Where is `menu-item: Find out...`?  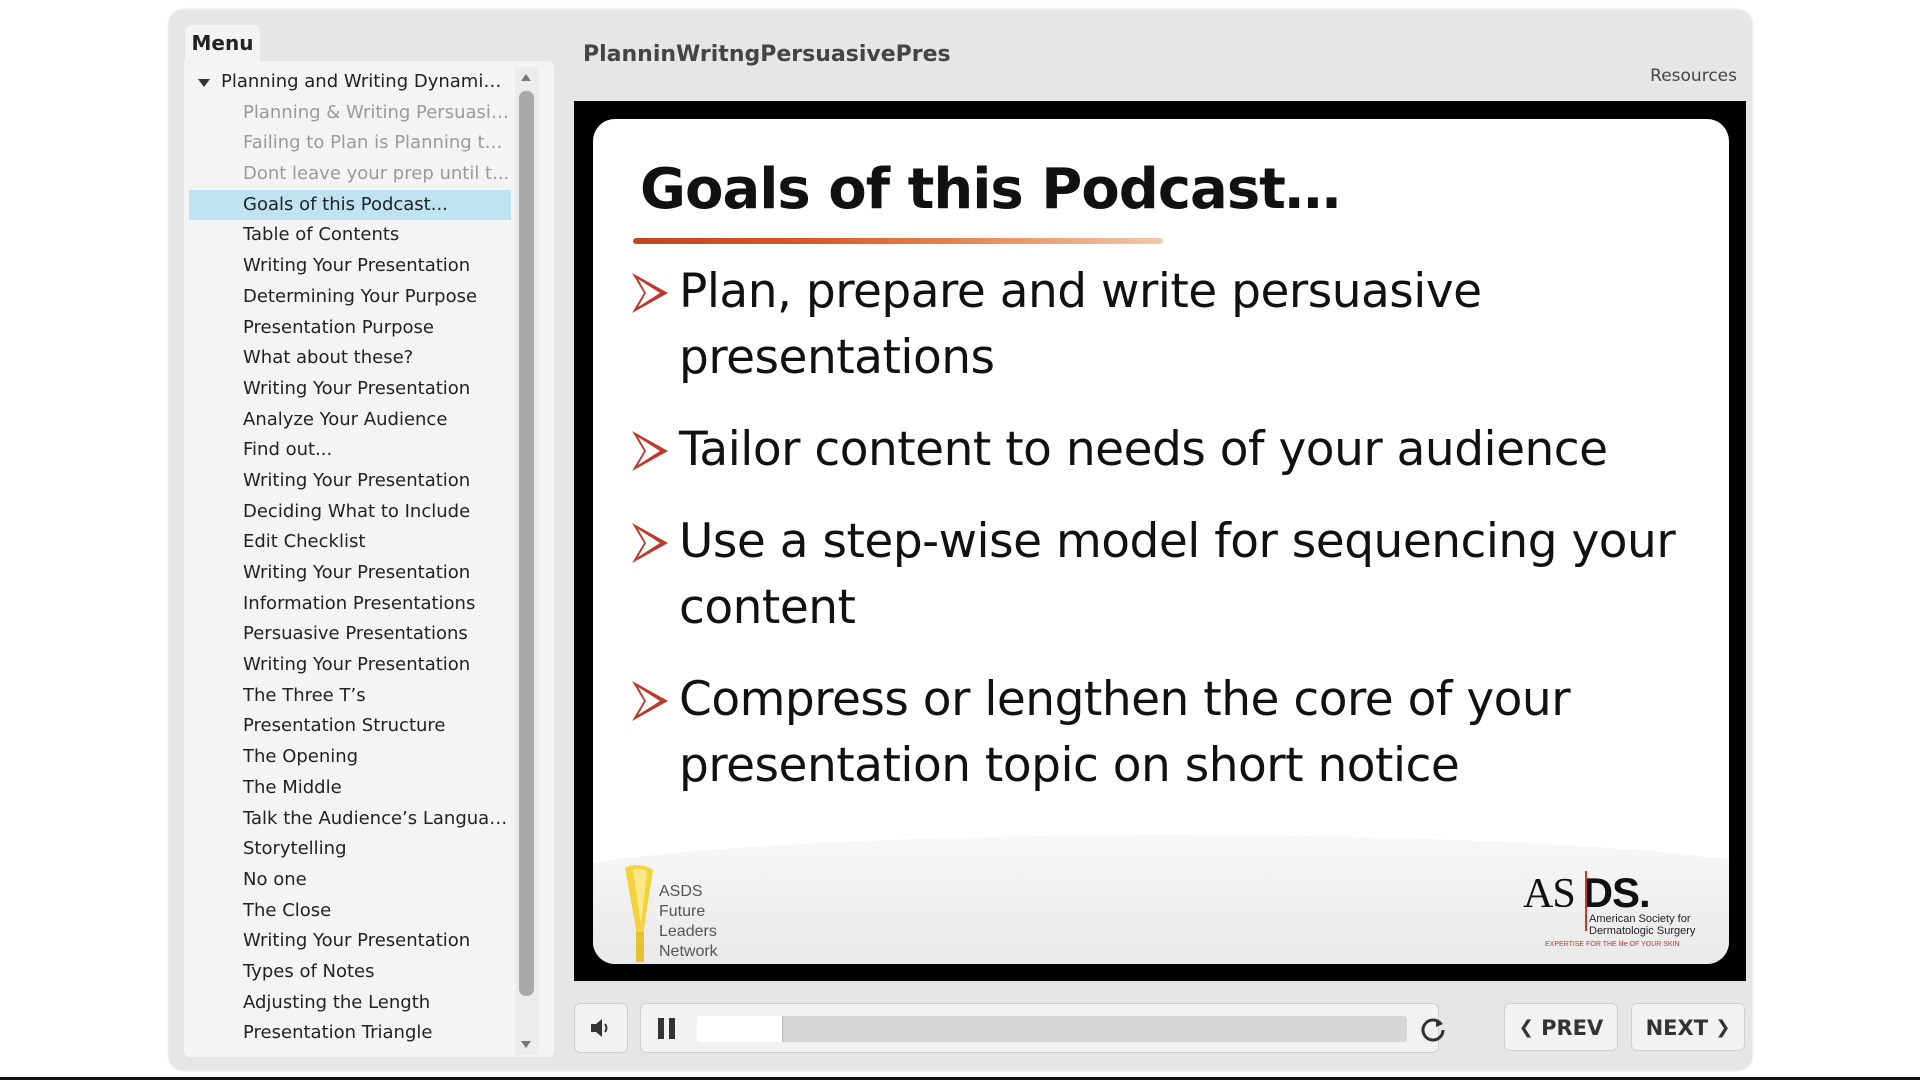 menu-item: Find out... is located at coordinates (350, 450).